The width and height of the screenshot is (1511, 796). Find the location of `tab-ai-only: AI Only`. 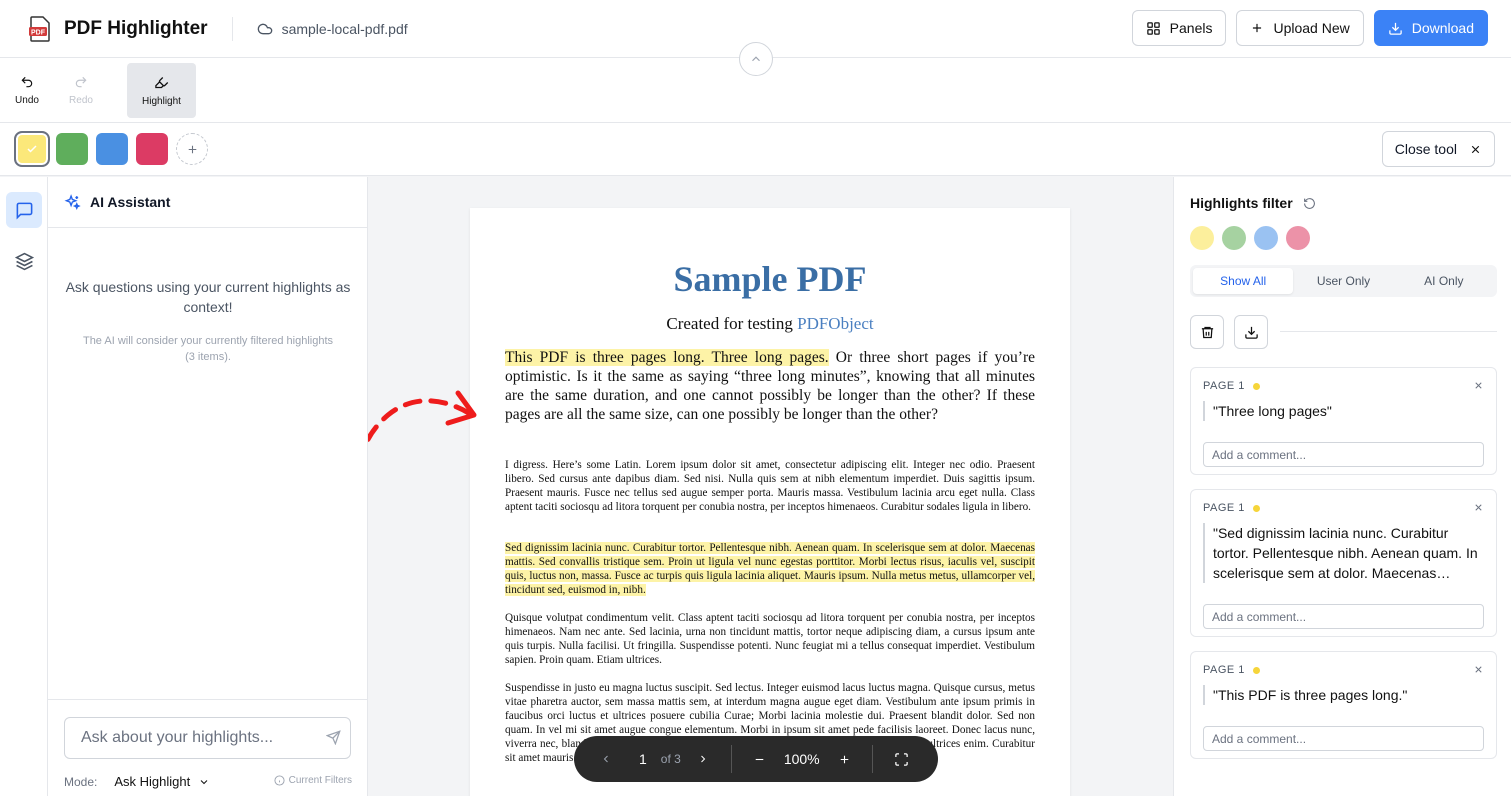

tab-ai-only: AI Only is located at coordinates (1444, 281).